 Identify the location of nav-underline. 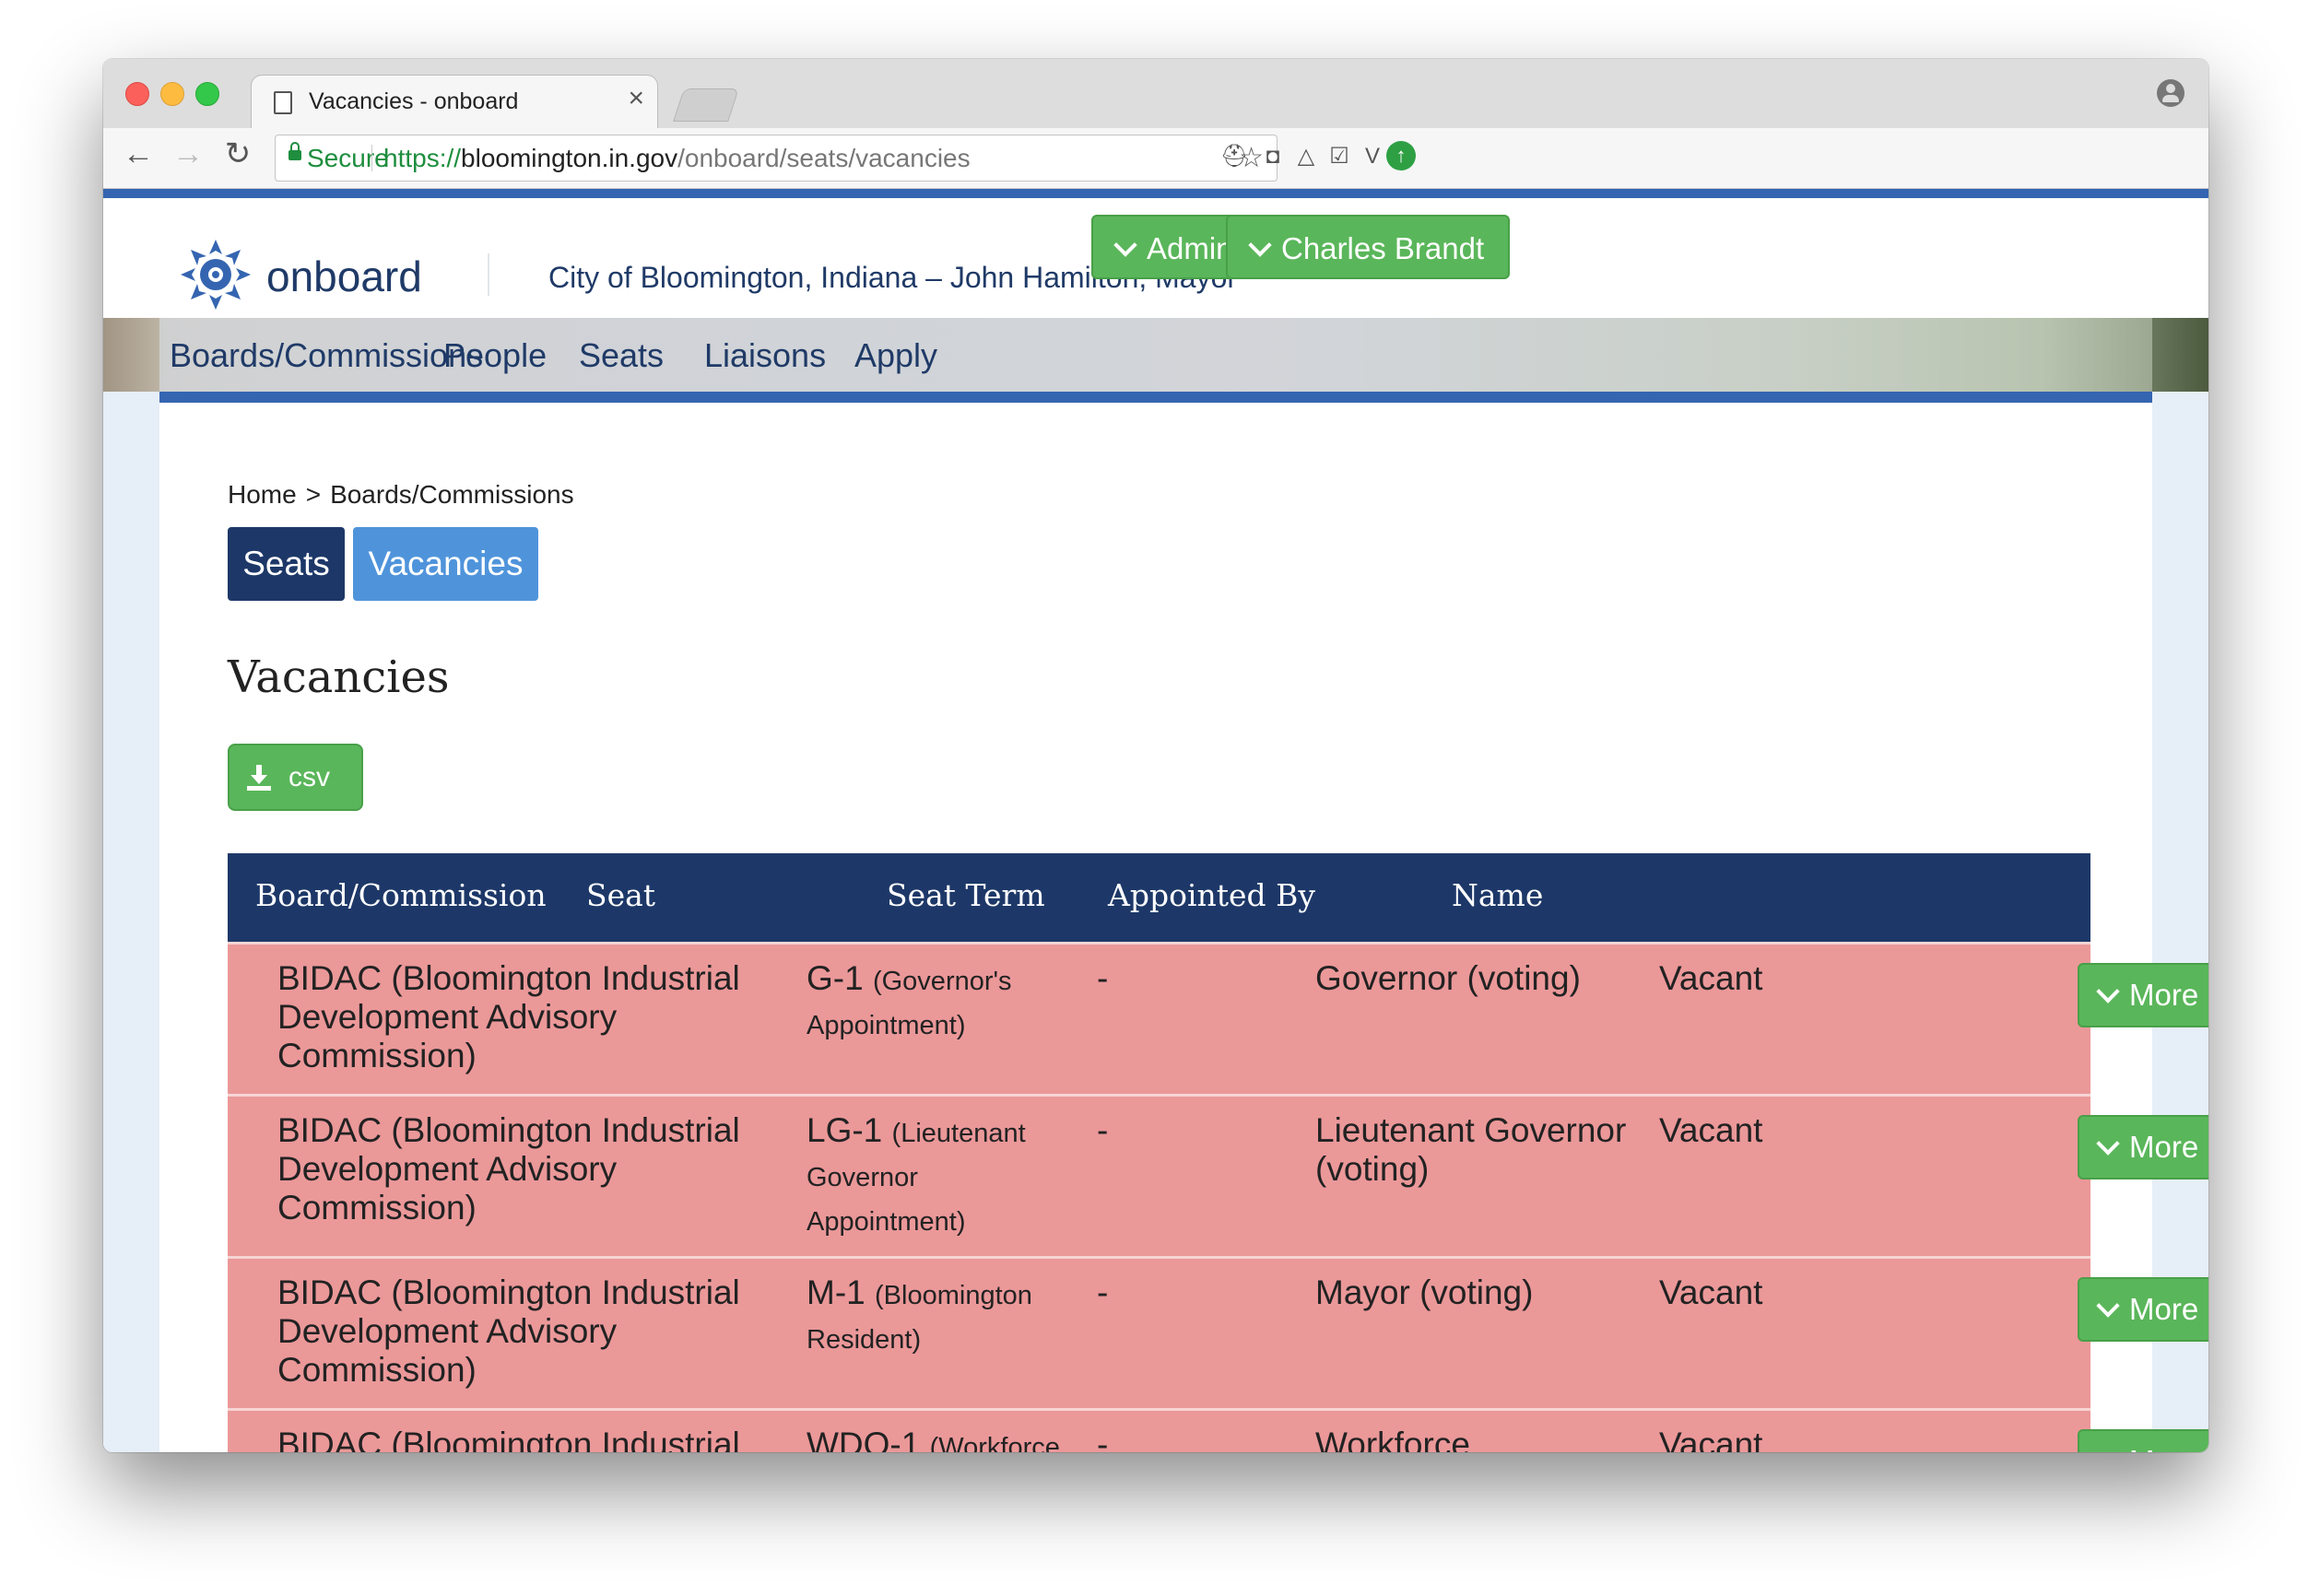
(1155, 398).